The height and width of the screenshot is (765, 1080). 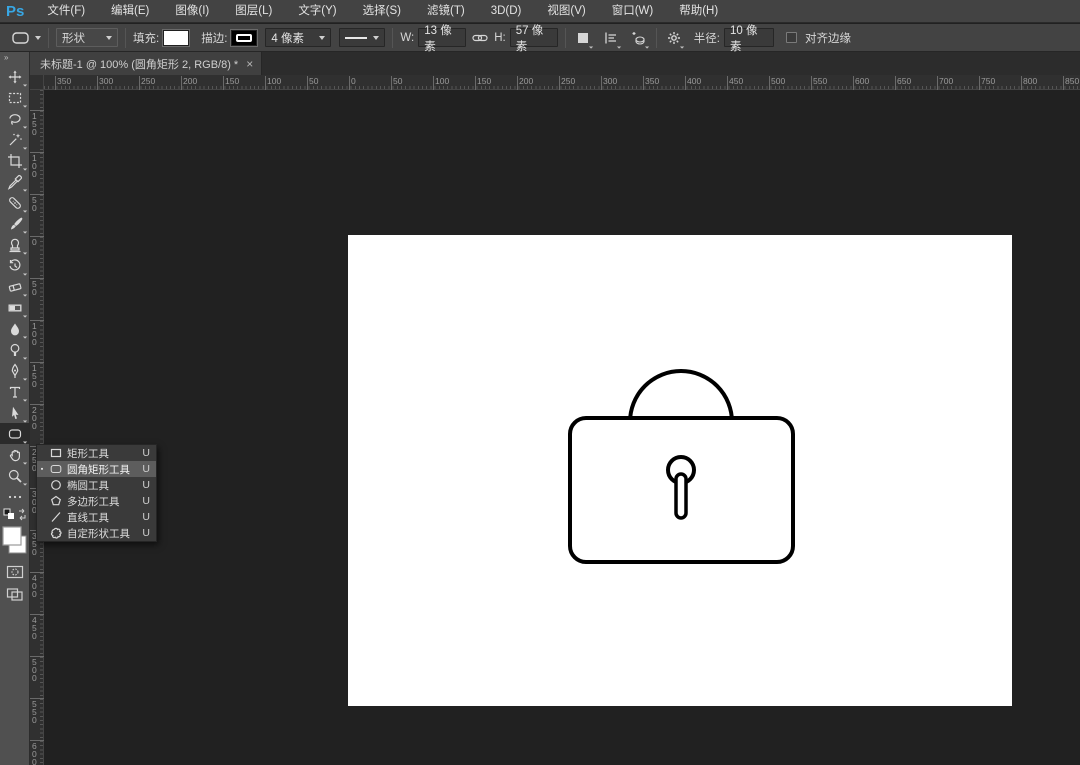 I want to click on hruler-label: 0, so click(x=352, y=83).